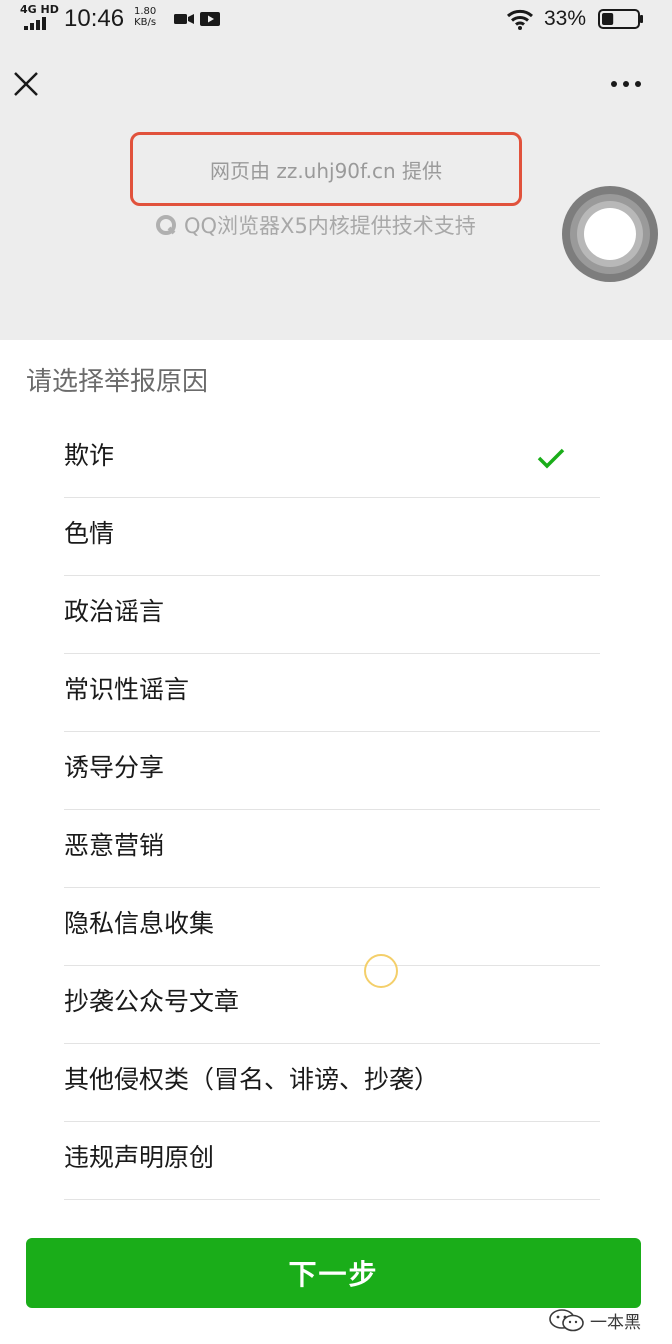 This screenshot has width=672, height=1344. Describe the element at coordinates (332, 771) in the screenshot. I see `reason-item-induced-sharing: 诱导分享` at that location.